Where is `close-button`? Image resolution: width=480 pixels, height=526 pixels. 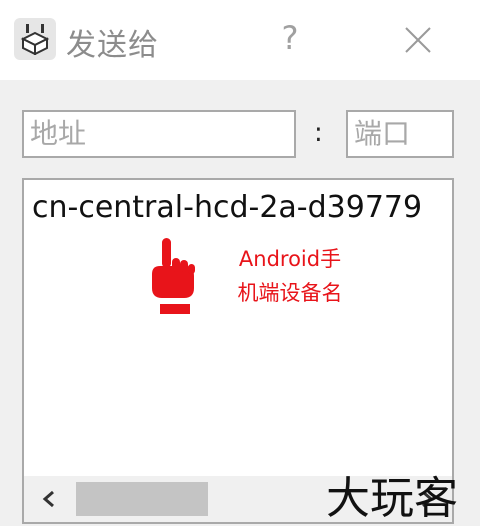 close-button is located at coordinates (418, 40).